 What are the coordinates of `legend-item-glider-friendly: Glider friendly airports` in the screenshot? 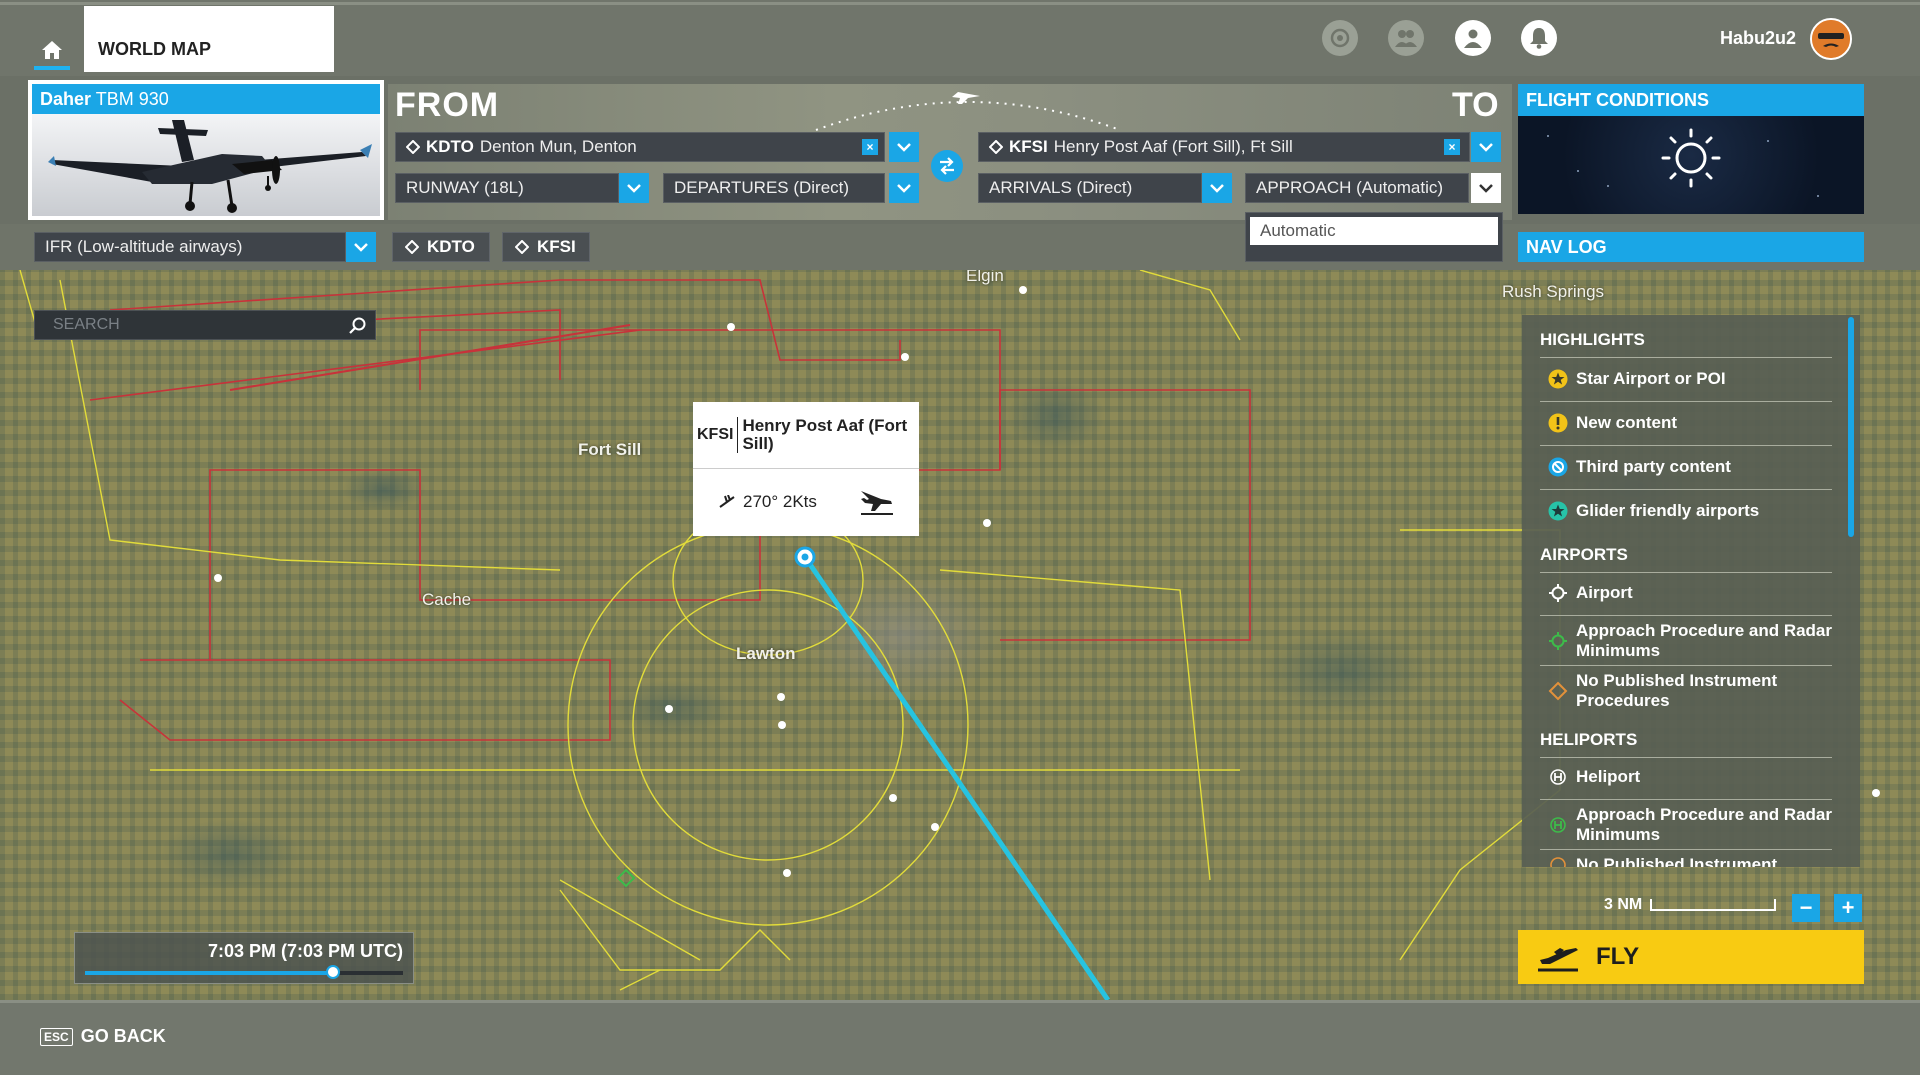 It's located at (1693, 511).